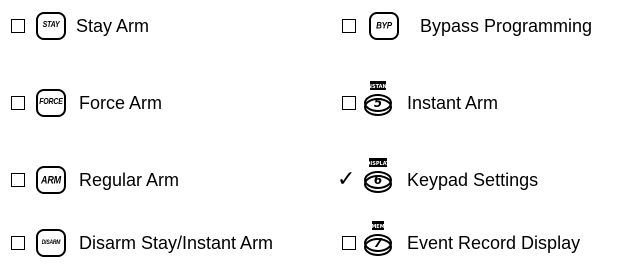  I want to click on force-key-icon: FORCE, so click(51, 103).